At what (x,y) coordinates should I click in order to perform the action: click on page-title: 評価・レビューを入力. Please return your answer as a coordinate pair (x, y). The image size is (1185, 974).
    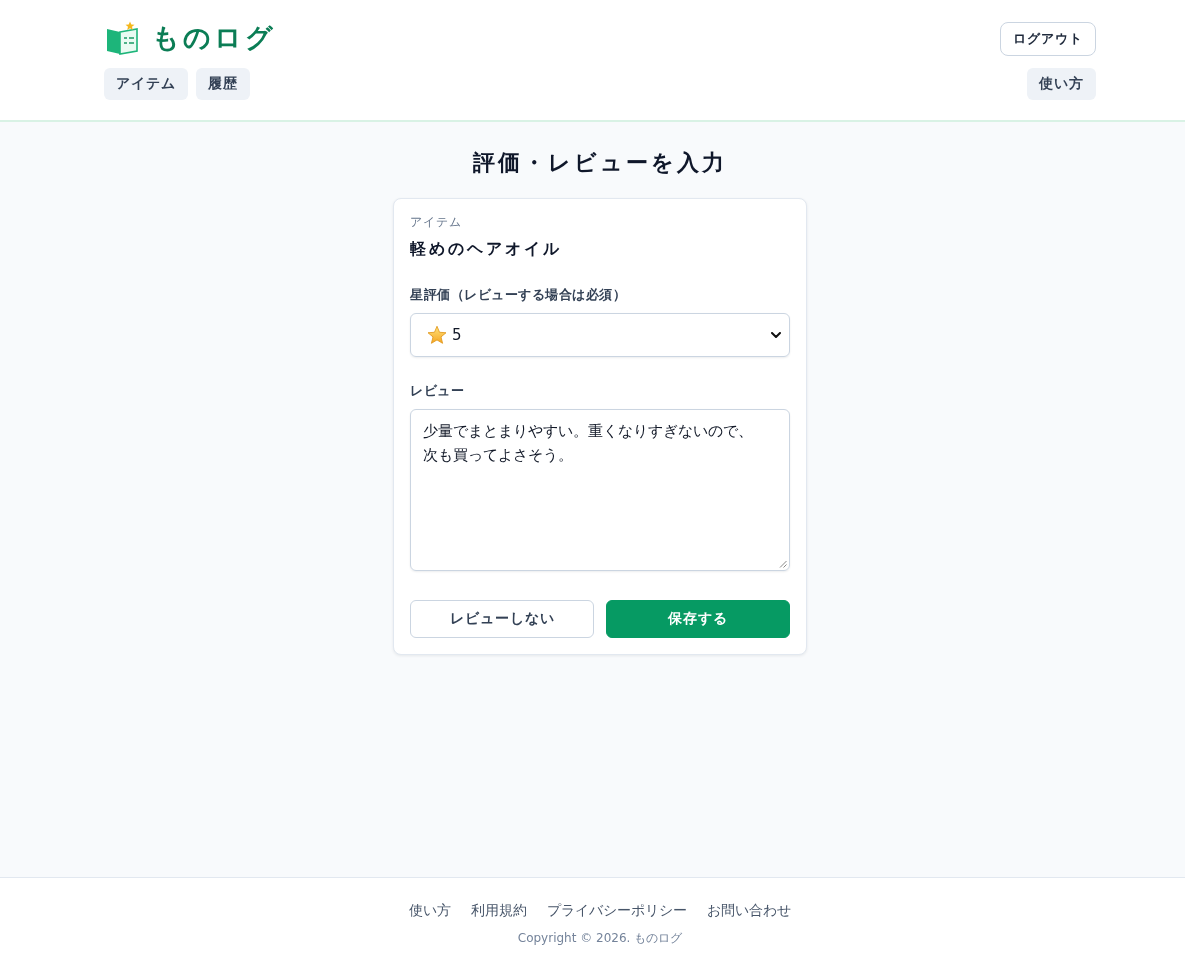
    Looking at the image, I should click on (600, 163).